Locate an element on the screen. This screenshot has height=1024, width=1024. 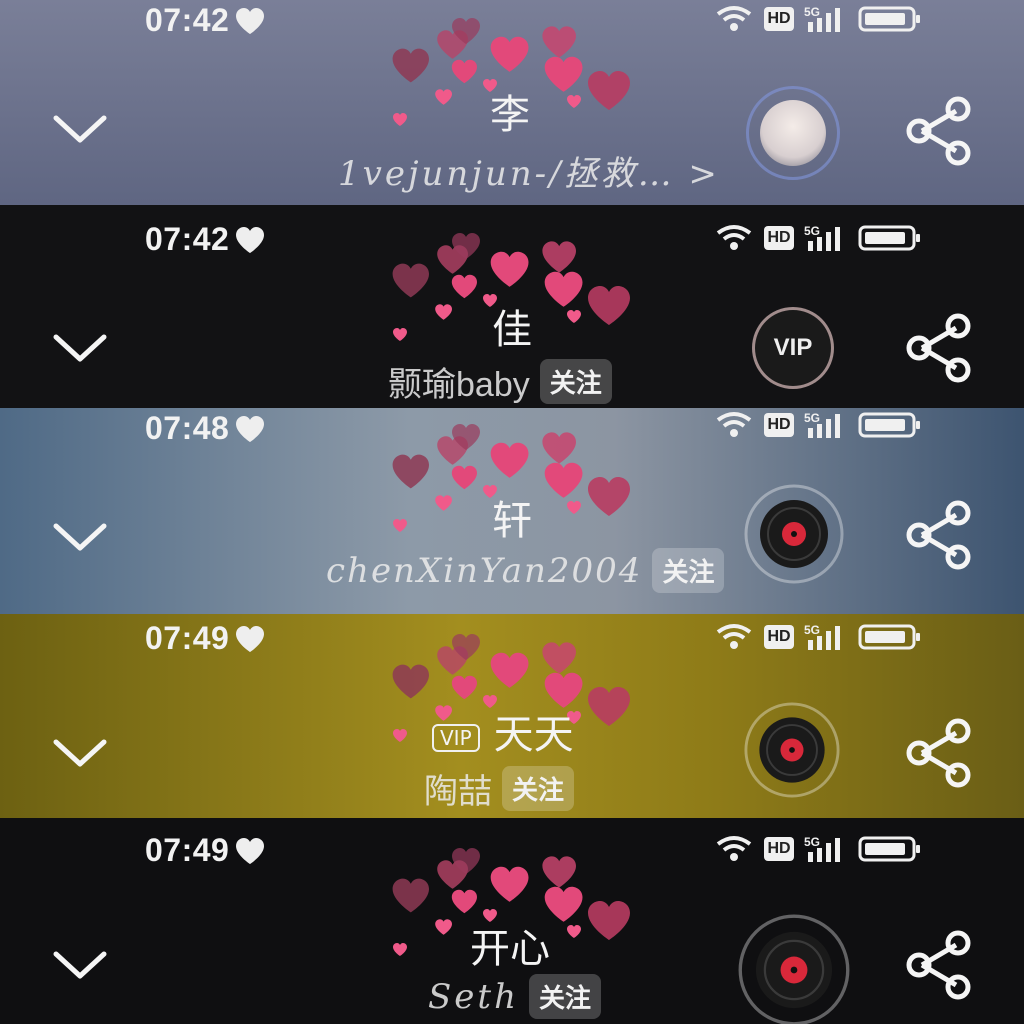
artist-name: Seth 关注 is located at coordinates (514, 996).